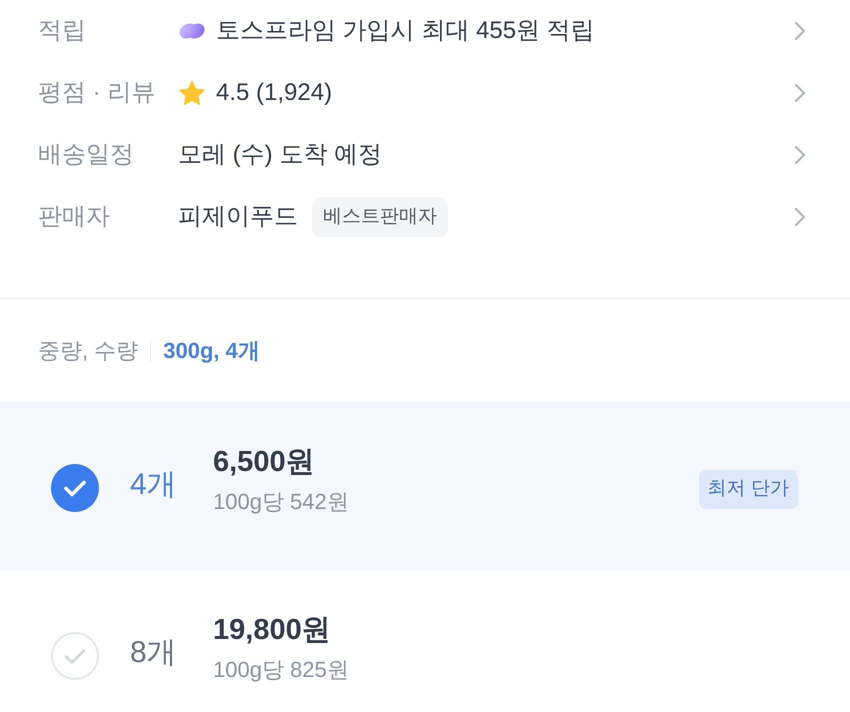 Image resolution: width=850 pixels, height=712 pixels. Describe the element at coordinates (74, 217) in the screenshot. I see `row-label: 판매자` at that location.